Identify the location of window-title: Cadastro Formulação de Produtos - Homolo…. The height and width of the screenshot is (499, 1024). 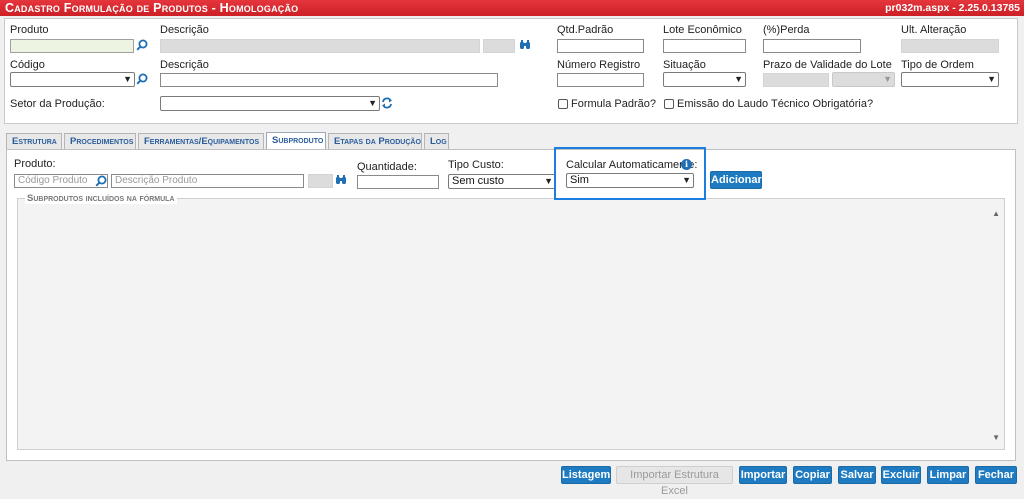
(152, 8).